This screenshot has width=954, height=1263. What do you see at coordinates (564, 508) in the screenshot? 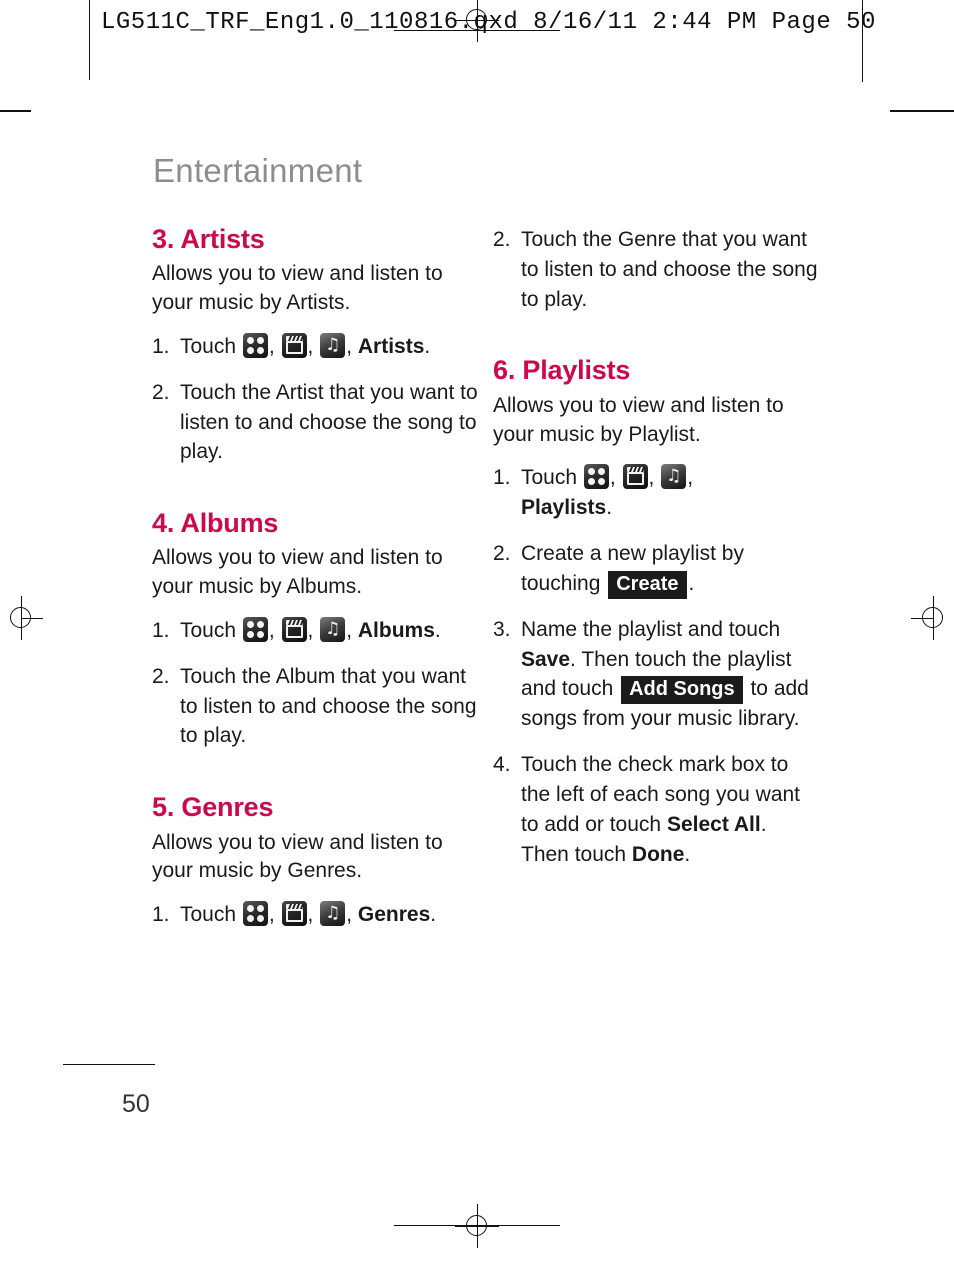
I see `step-bold-target: Playlists` at bounding box center [564, 508].